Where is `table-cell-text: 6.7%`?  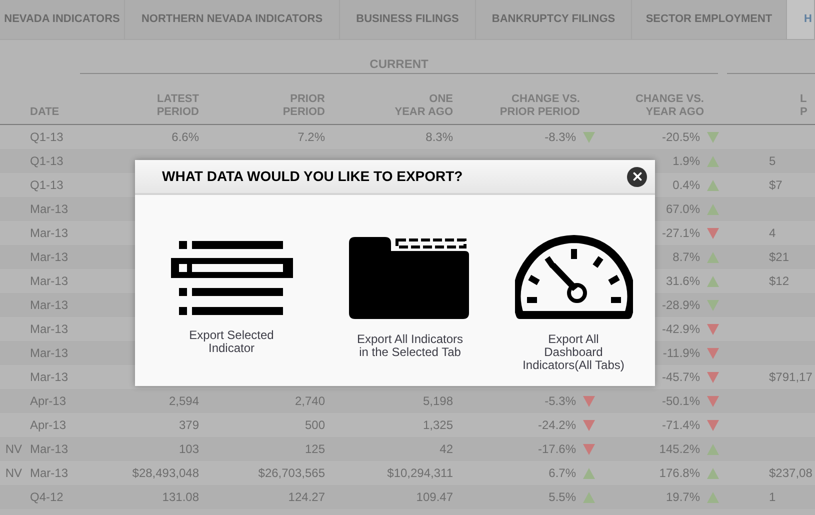
table-cell-text: 6.7% is located at coordinates (562, 473).